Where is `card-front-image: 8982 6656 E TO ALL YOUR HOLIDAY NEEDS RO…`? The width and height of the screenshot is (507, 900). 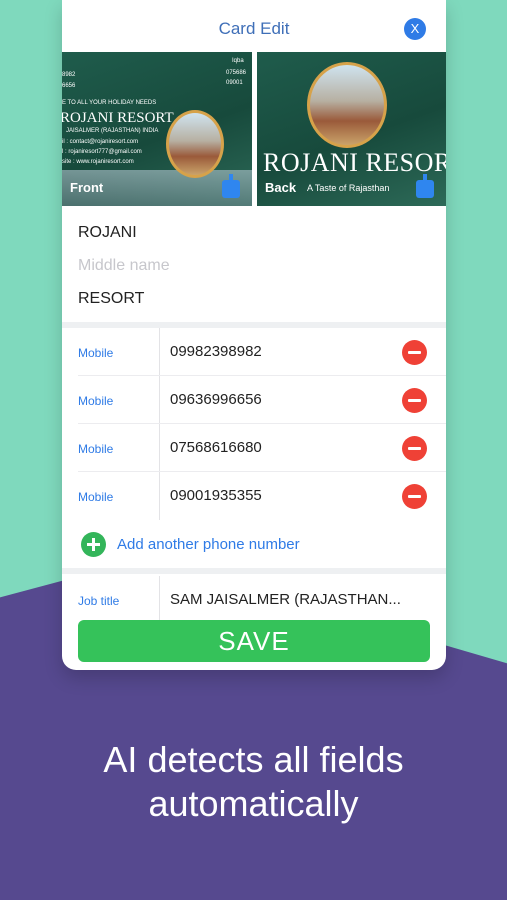 card-front-image: 8982 6656 E TO ALL YOUR HOLIDAY NEEDS RO… is located at coordinates (157, 129).